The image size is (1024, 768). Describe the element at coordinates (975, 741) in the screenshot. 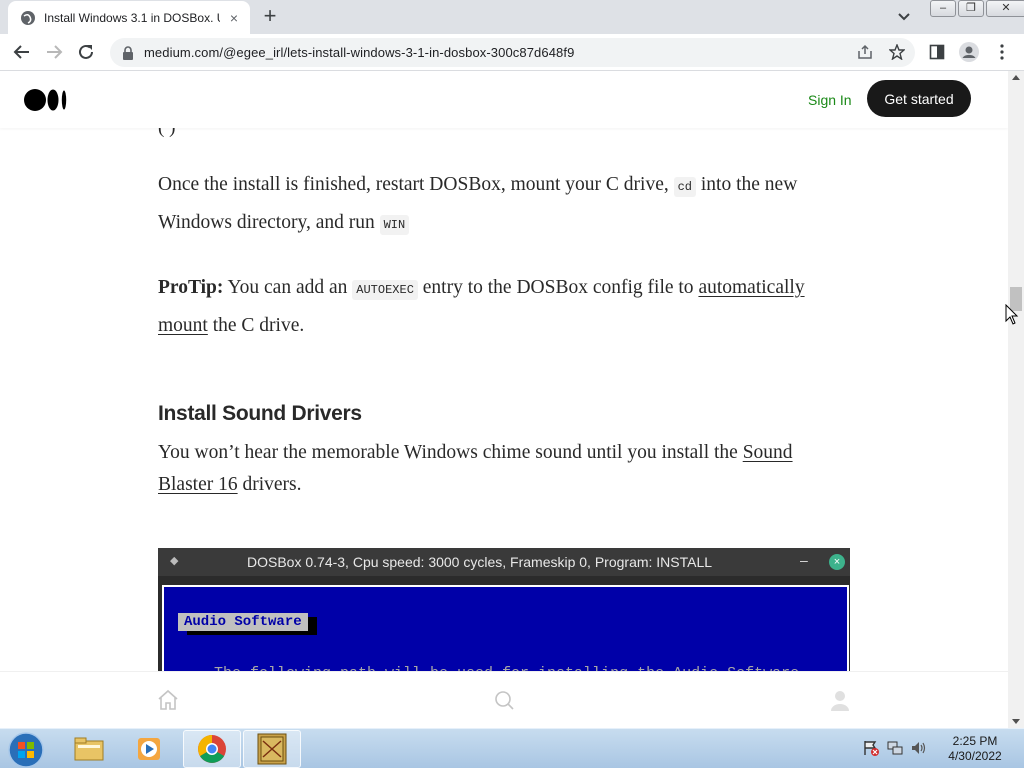

I see `clock-time: 2:25 PM` at that location.